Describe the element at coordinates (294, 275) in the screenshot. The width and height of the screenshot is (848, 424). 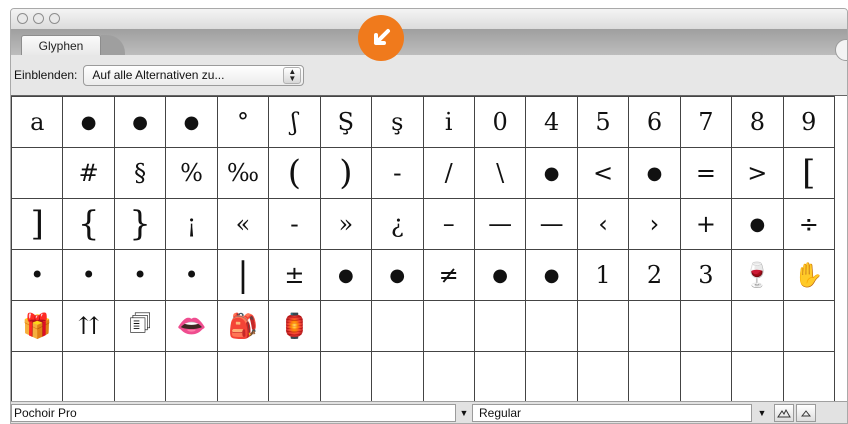
I see `glyph-cell: ±` at that location.